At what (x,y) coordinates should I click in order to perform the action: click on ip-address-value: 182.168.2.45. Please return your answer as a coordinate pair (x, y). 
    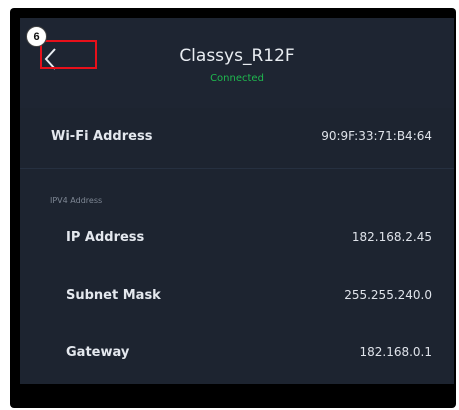
    Looking at the image, I should click on (391, 237).